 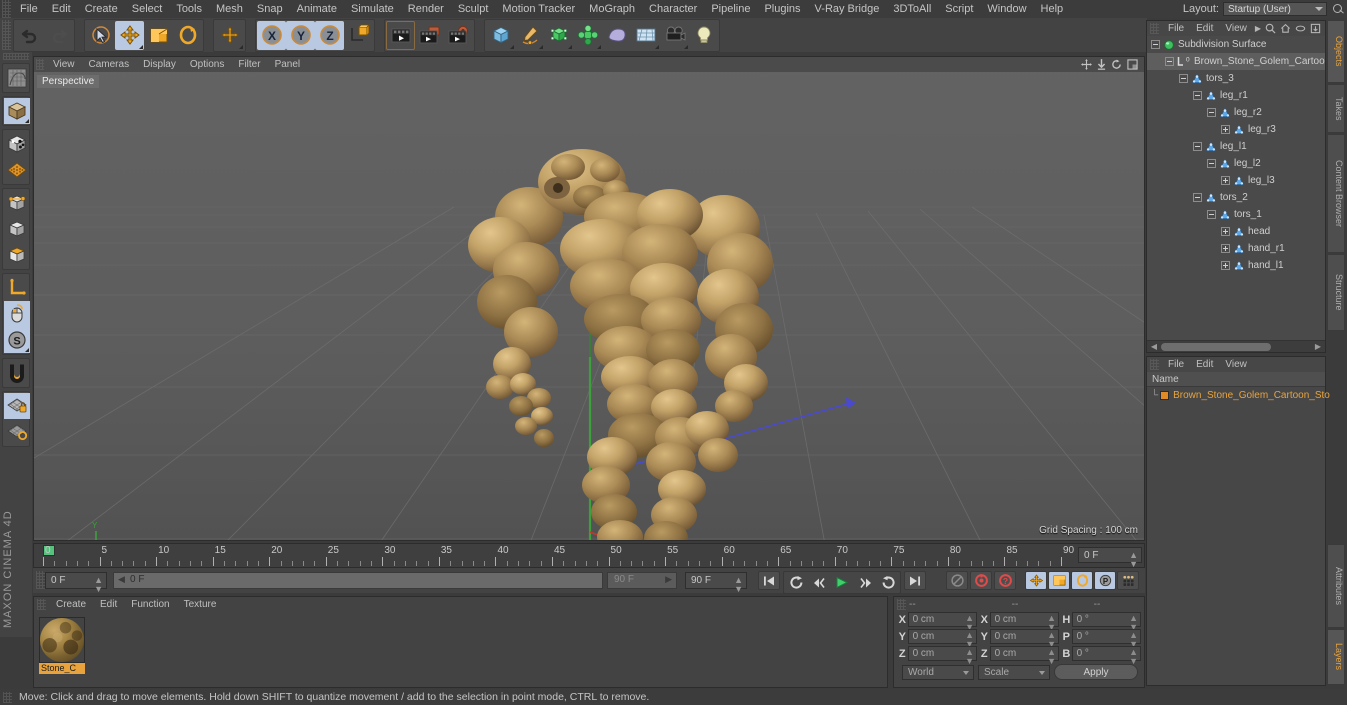 What do you see at coordinates (1106, 622) in the screenshot?
I see `rotation-h-field: 0 ° ▲ ▼` at bounding box center [1106, 622].